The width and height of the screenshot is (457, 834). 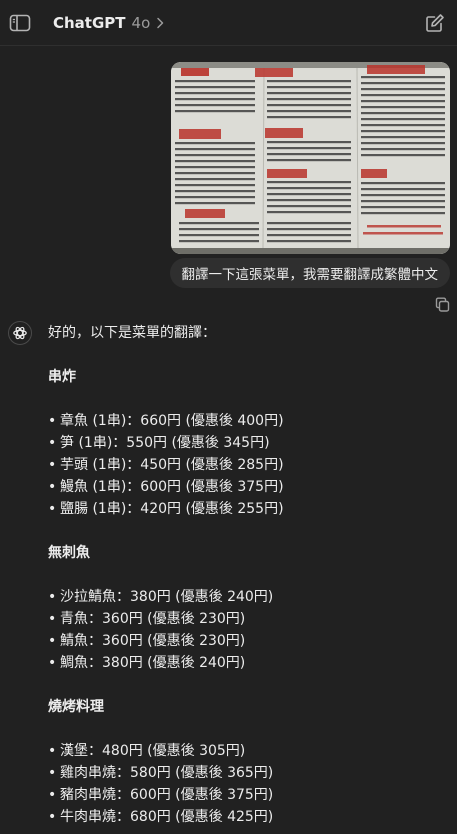 I want to click on openai-logo-icon, so click(x=20, y=333).